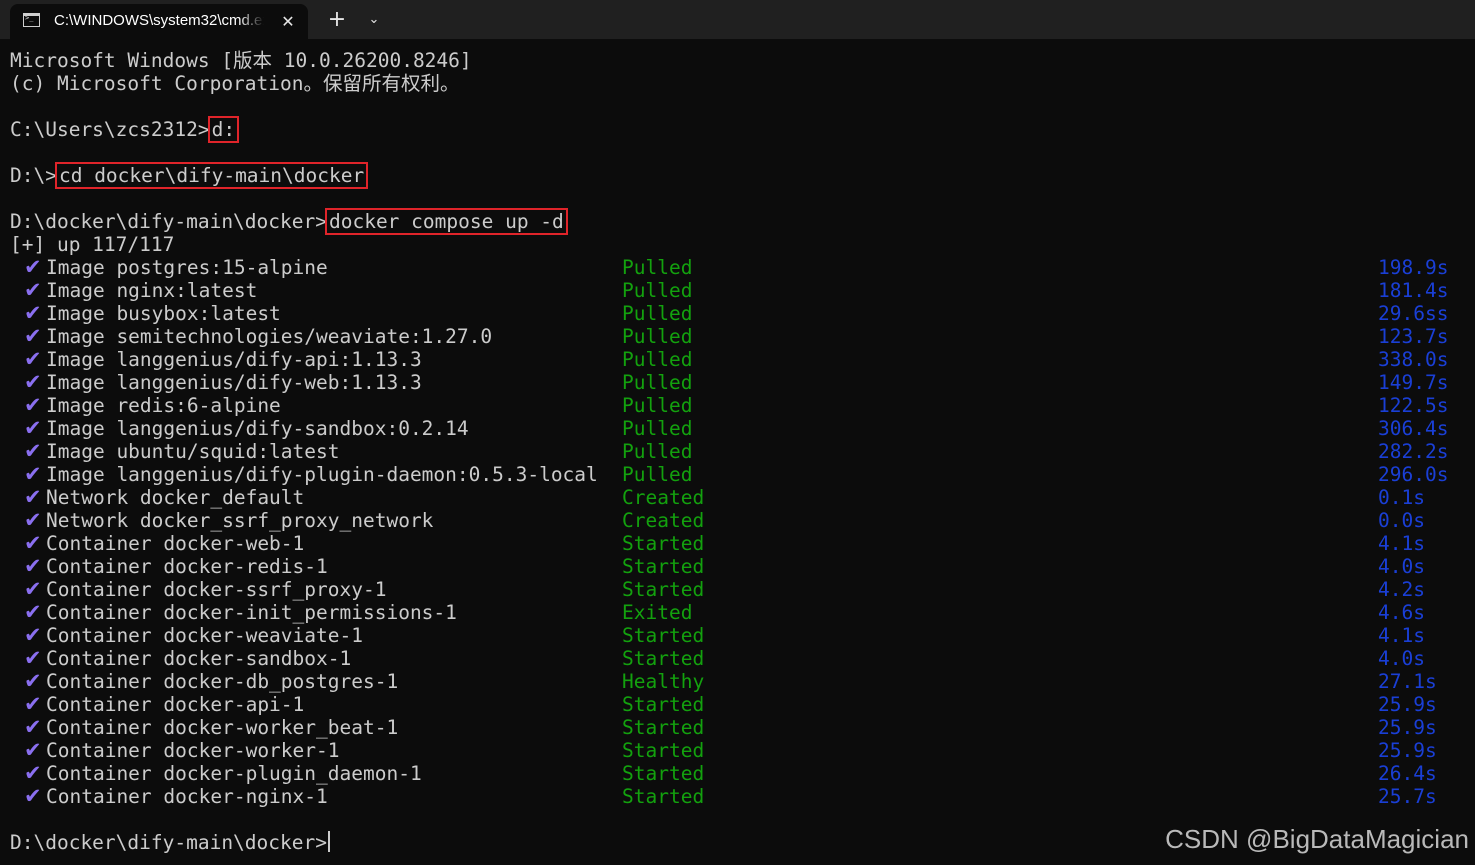  I want to click on item-status: Healthy, so click(663, 681).